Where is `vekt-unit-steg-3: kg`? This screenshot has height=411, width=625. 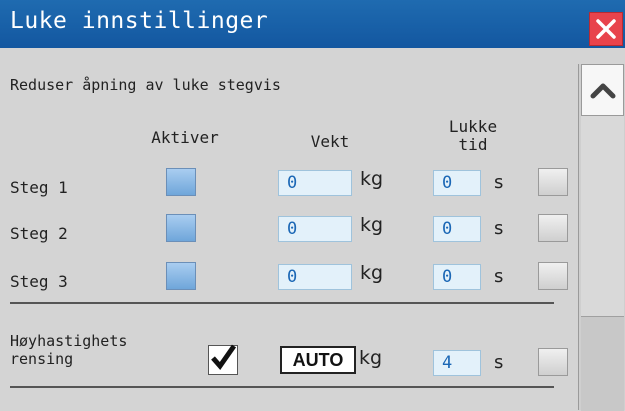 vekt-unit-steg-3: kg is located at coordinates (372, 273).